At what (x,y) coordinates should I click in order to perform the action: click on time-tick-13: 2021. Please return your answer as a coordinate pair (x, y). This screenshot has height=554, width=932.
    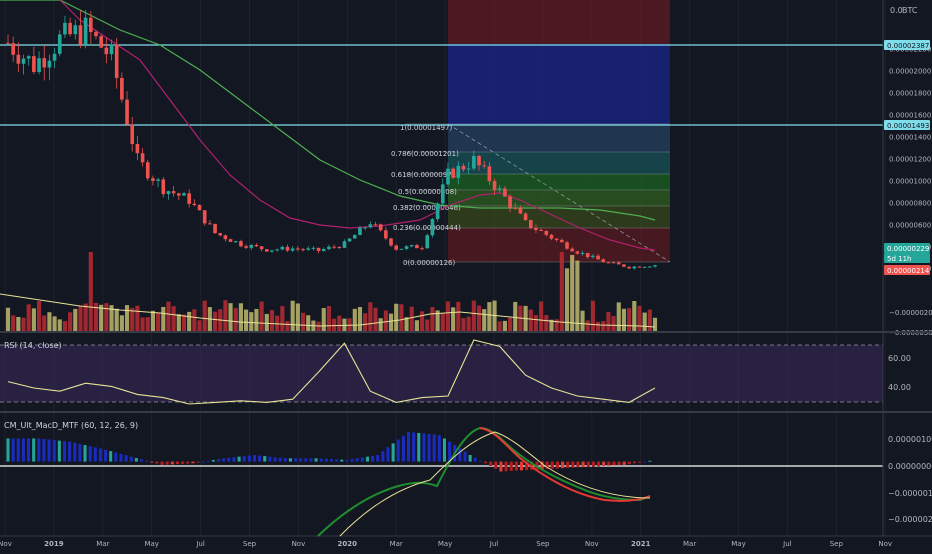
    Looking at the image, I should click on (641, 544).